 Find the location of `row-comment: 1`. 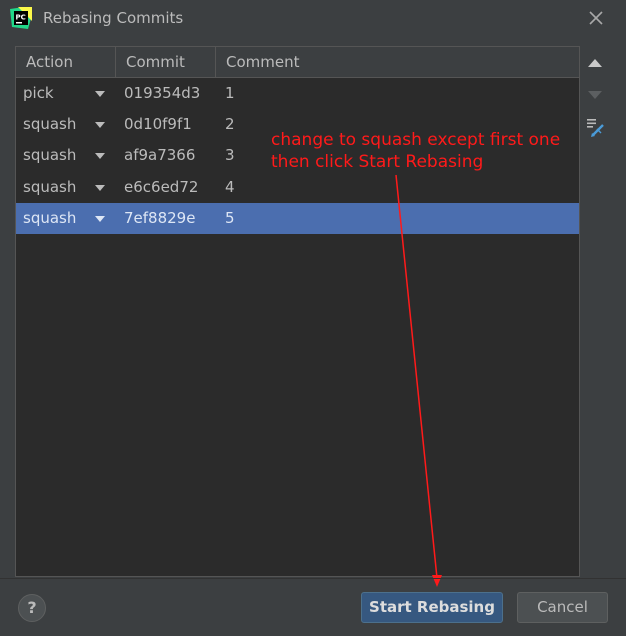

row-comment: 1 is located at coordinates (325, 93).